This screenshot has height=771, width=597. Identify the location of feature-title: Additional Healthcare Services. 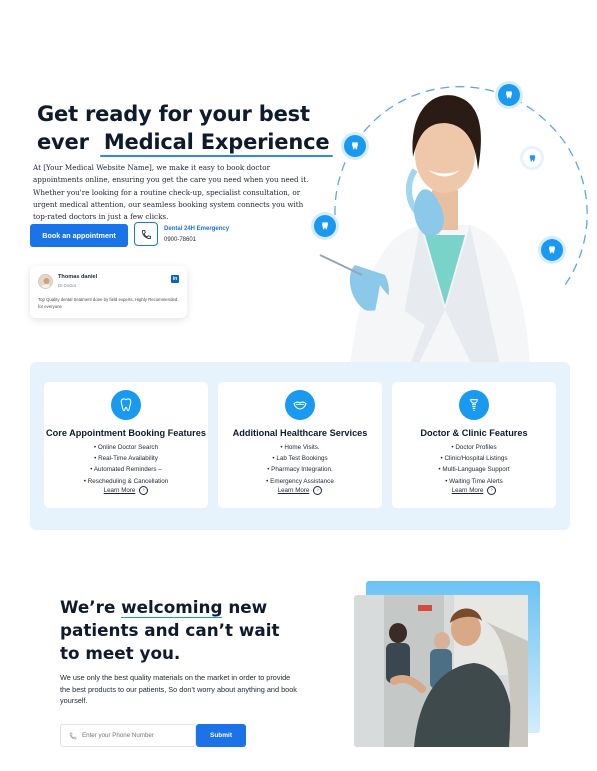
(300, 433).